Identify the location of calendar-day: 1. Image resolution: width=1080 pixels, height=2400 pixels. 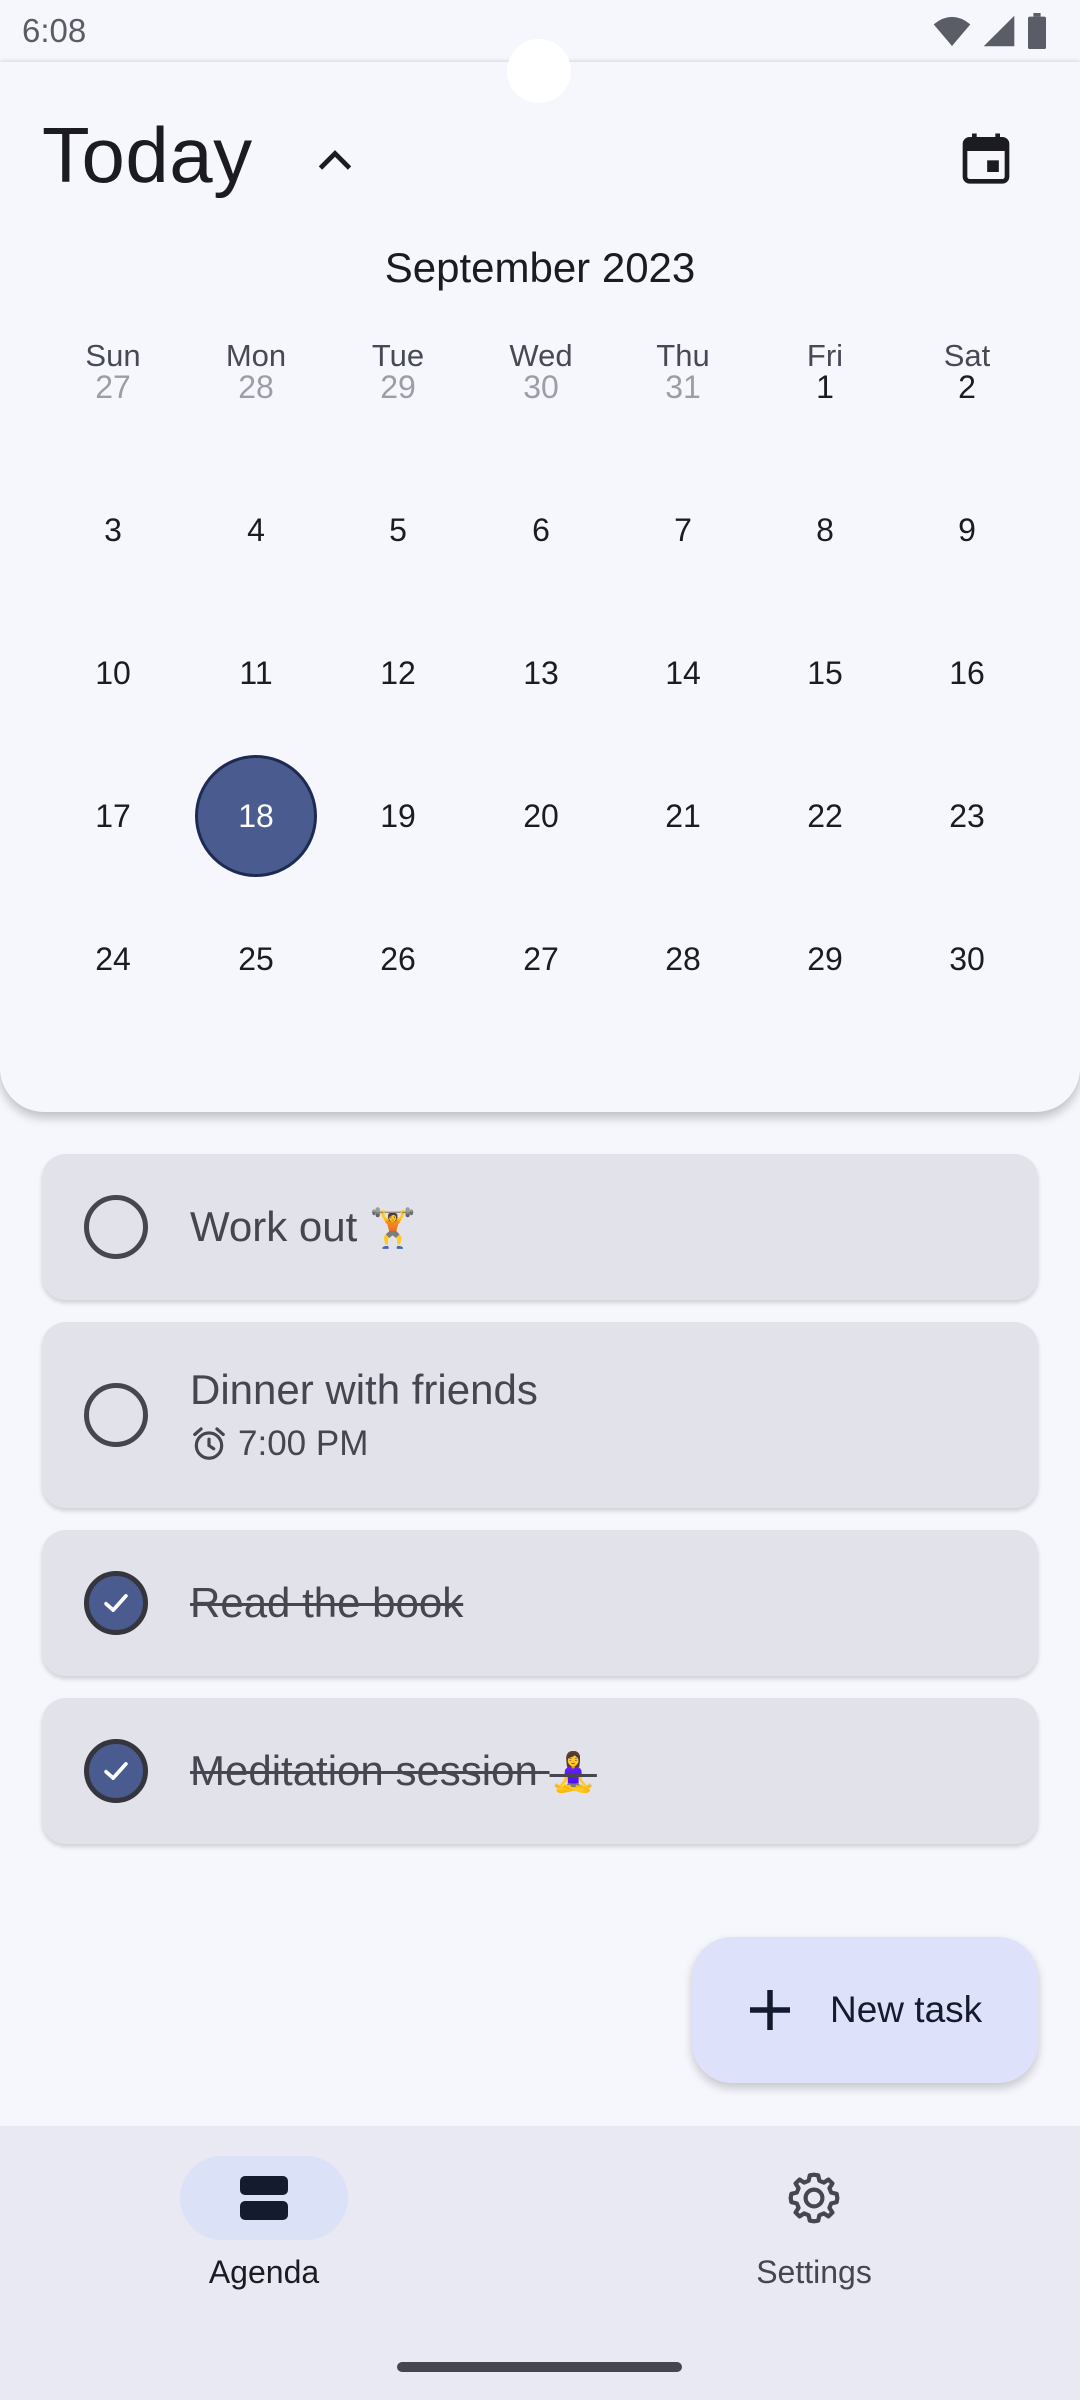
(825, 387).